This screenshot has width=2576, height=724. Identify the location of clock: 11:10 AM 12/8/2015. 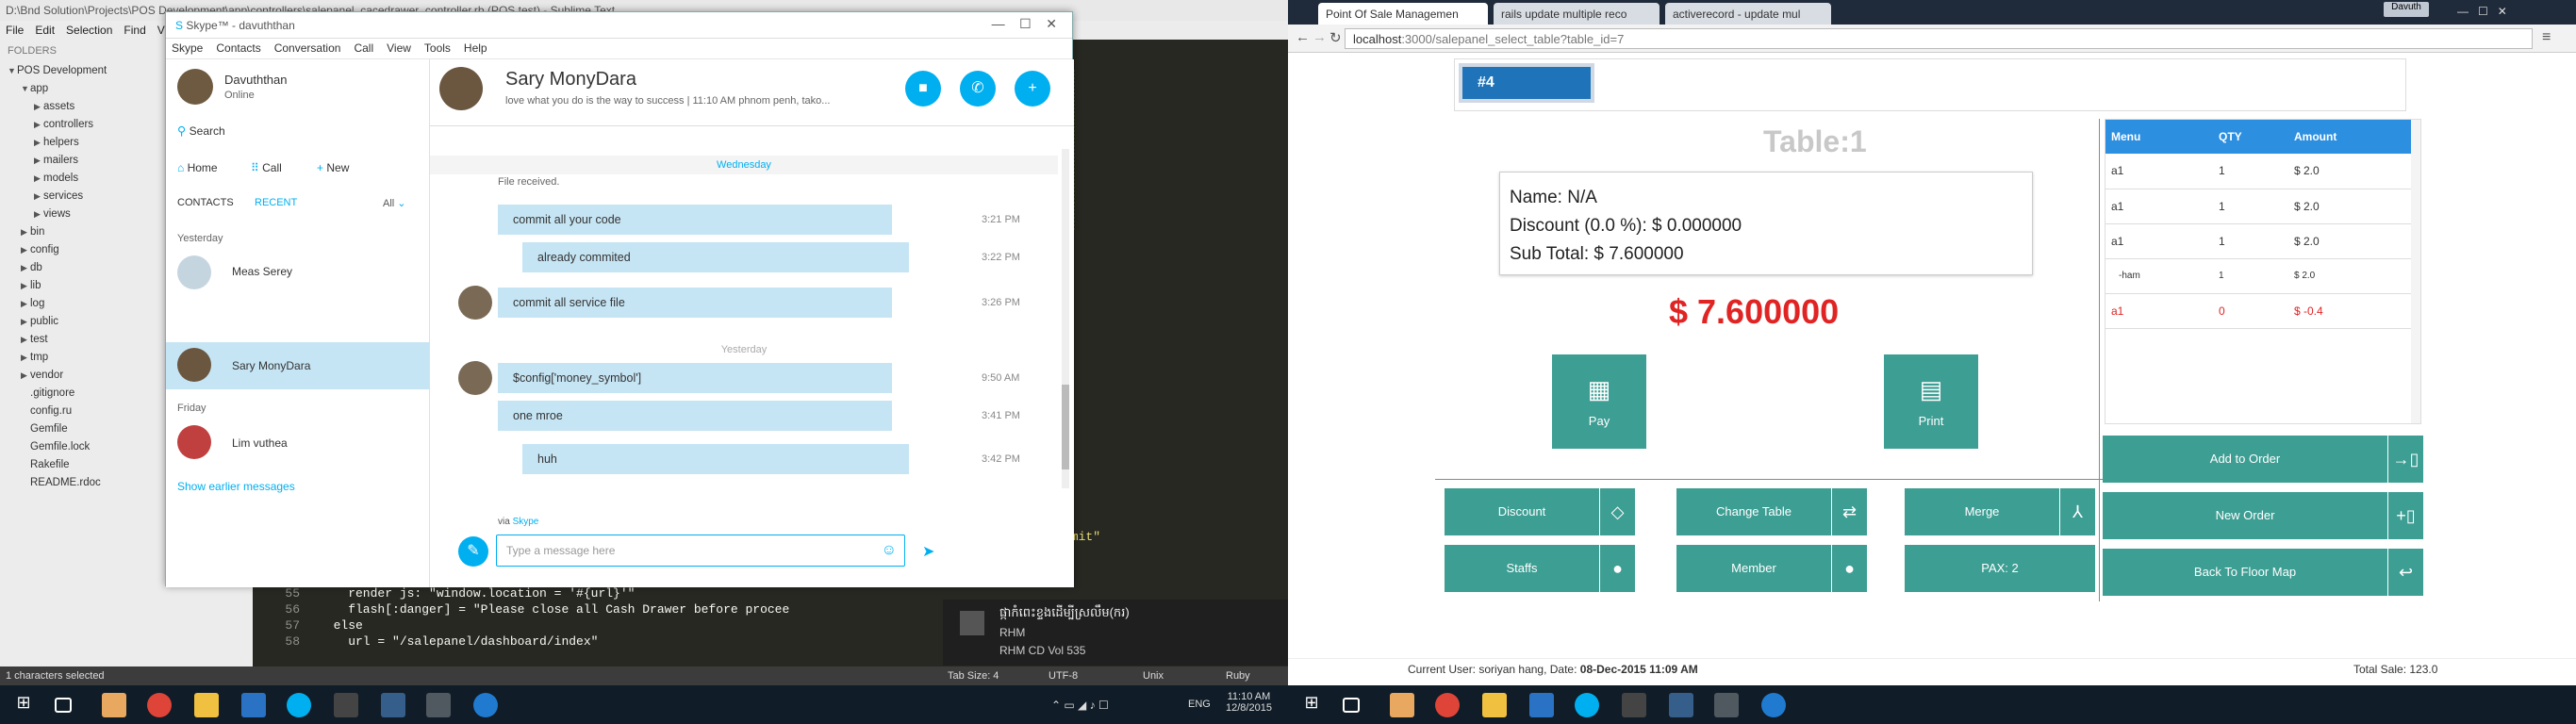
(1249, 702).